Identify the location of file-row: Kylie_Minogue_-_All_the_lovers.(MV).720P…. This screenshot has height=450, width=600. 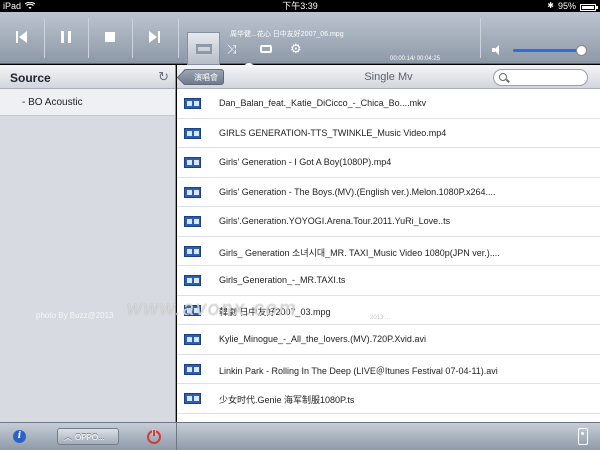
(388, 340).